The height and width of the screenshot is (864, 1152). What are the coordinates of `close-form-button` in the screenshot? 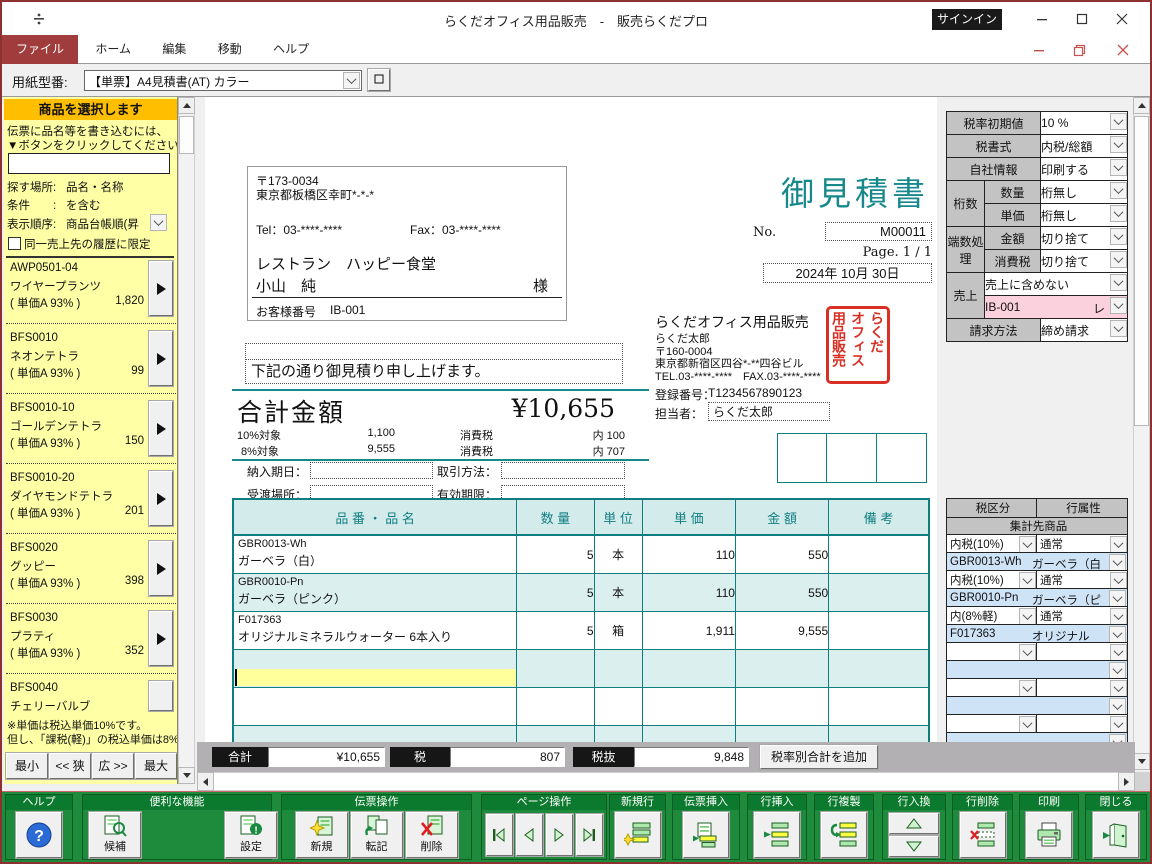 It's located at (1116, 834).